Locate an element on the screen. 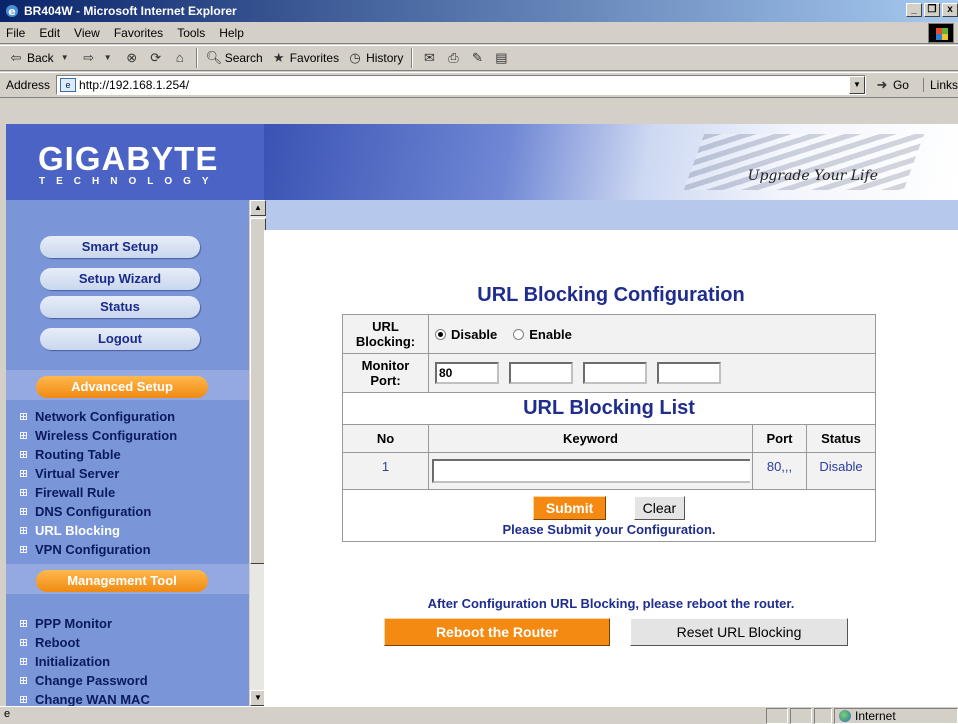 The width and height of the screenshot is (958, 724). menu-edit: Edit is located at coordinates (49, 33).